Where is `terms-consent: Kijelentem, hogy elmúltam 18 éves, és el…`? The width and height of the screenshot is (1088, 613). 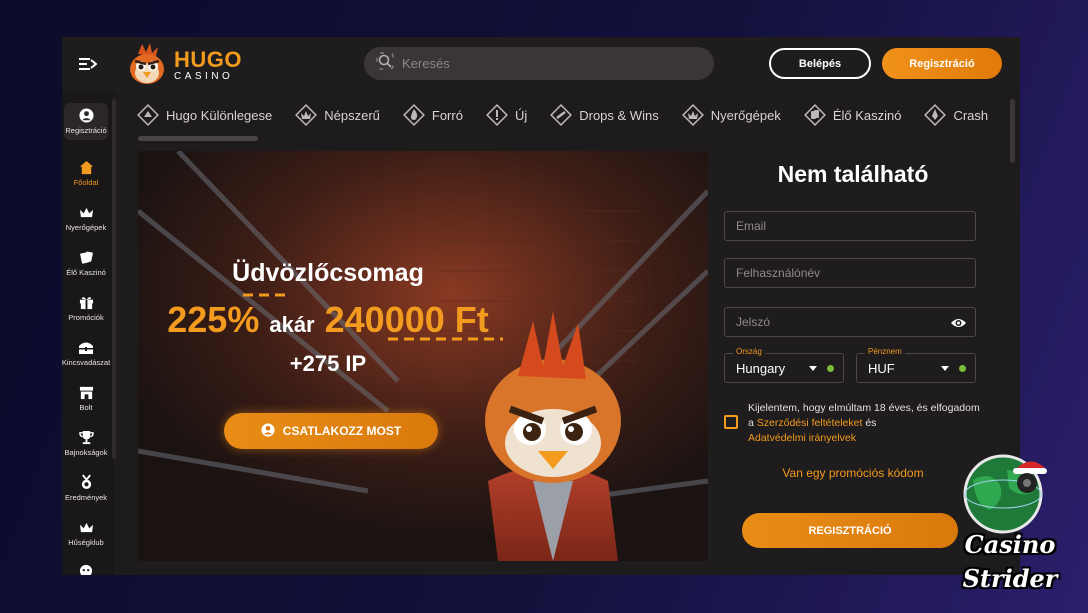
terms-consent: Kijelentem, hogy elmúltam 18 éves, és el… is located at coordinates (854, 423).